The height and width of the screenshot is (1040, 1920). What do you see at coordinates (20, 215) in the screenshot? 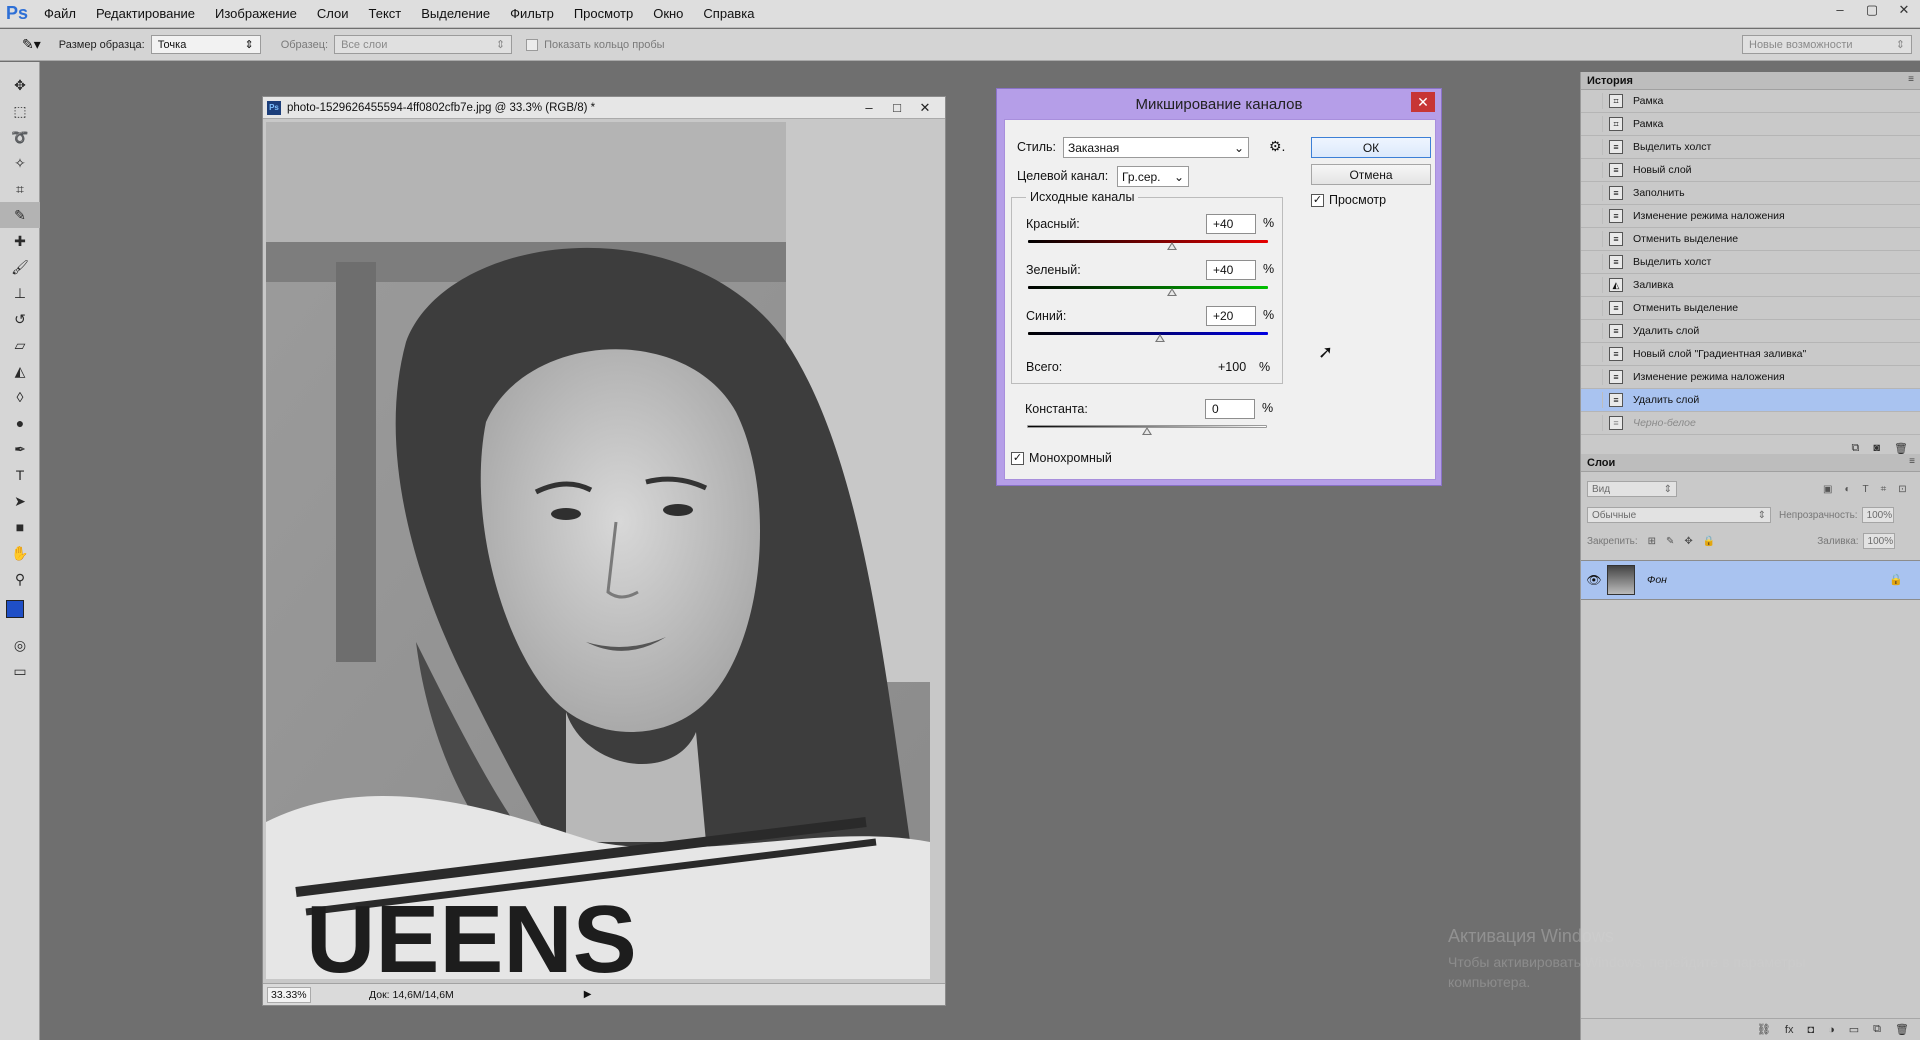
I see `eyedropper-tool-icon: ✎` at bounding box center [20, 215].